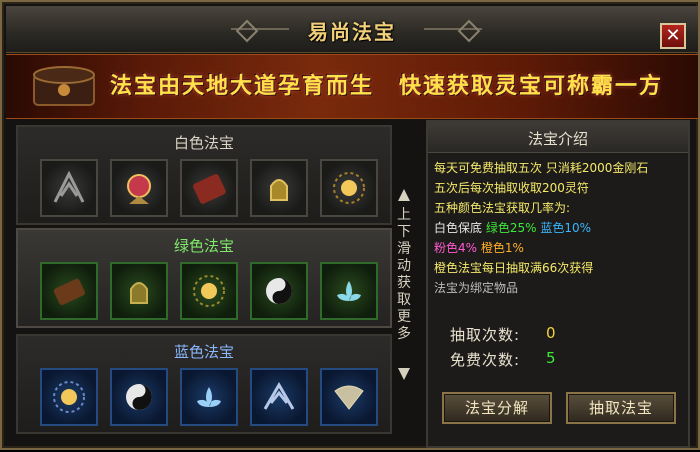  I want to click on blue-rate: 蓝色10%, so click(566, 228).